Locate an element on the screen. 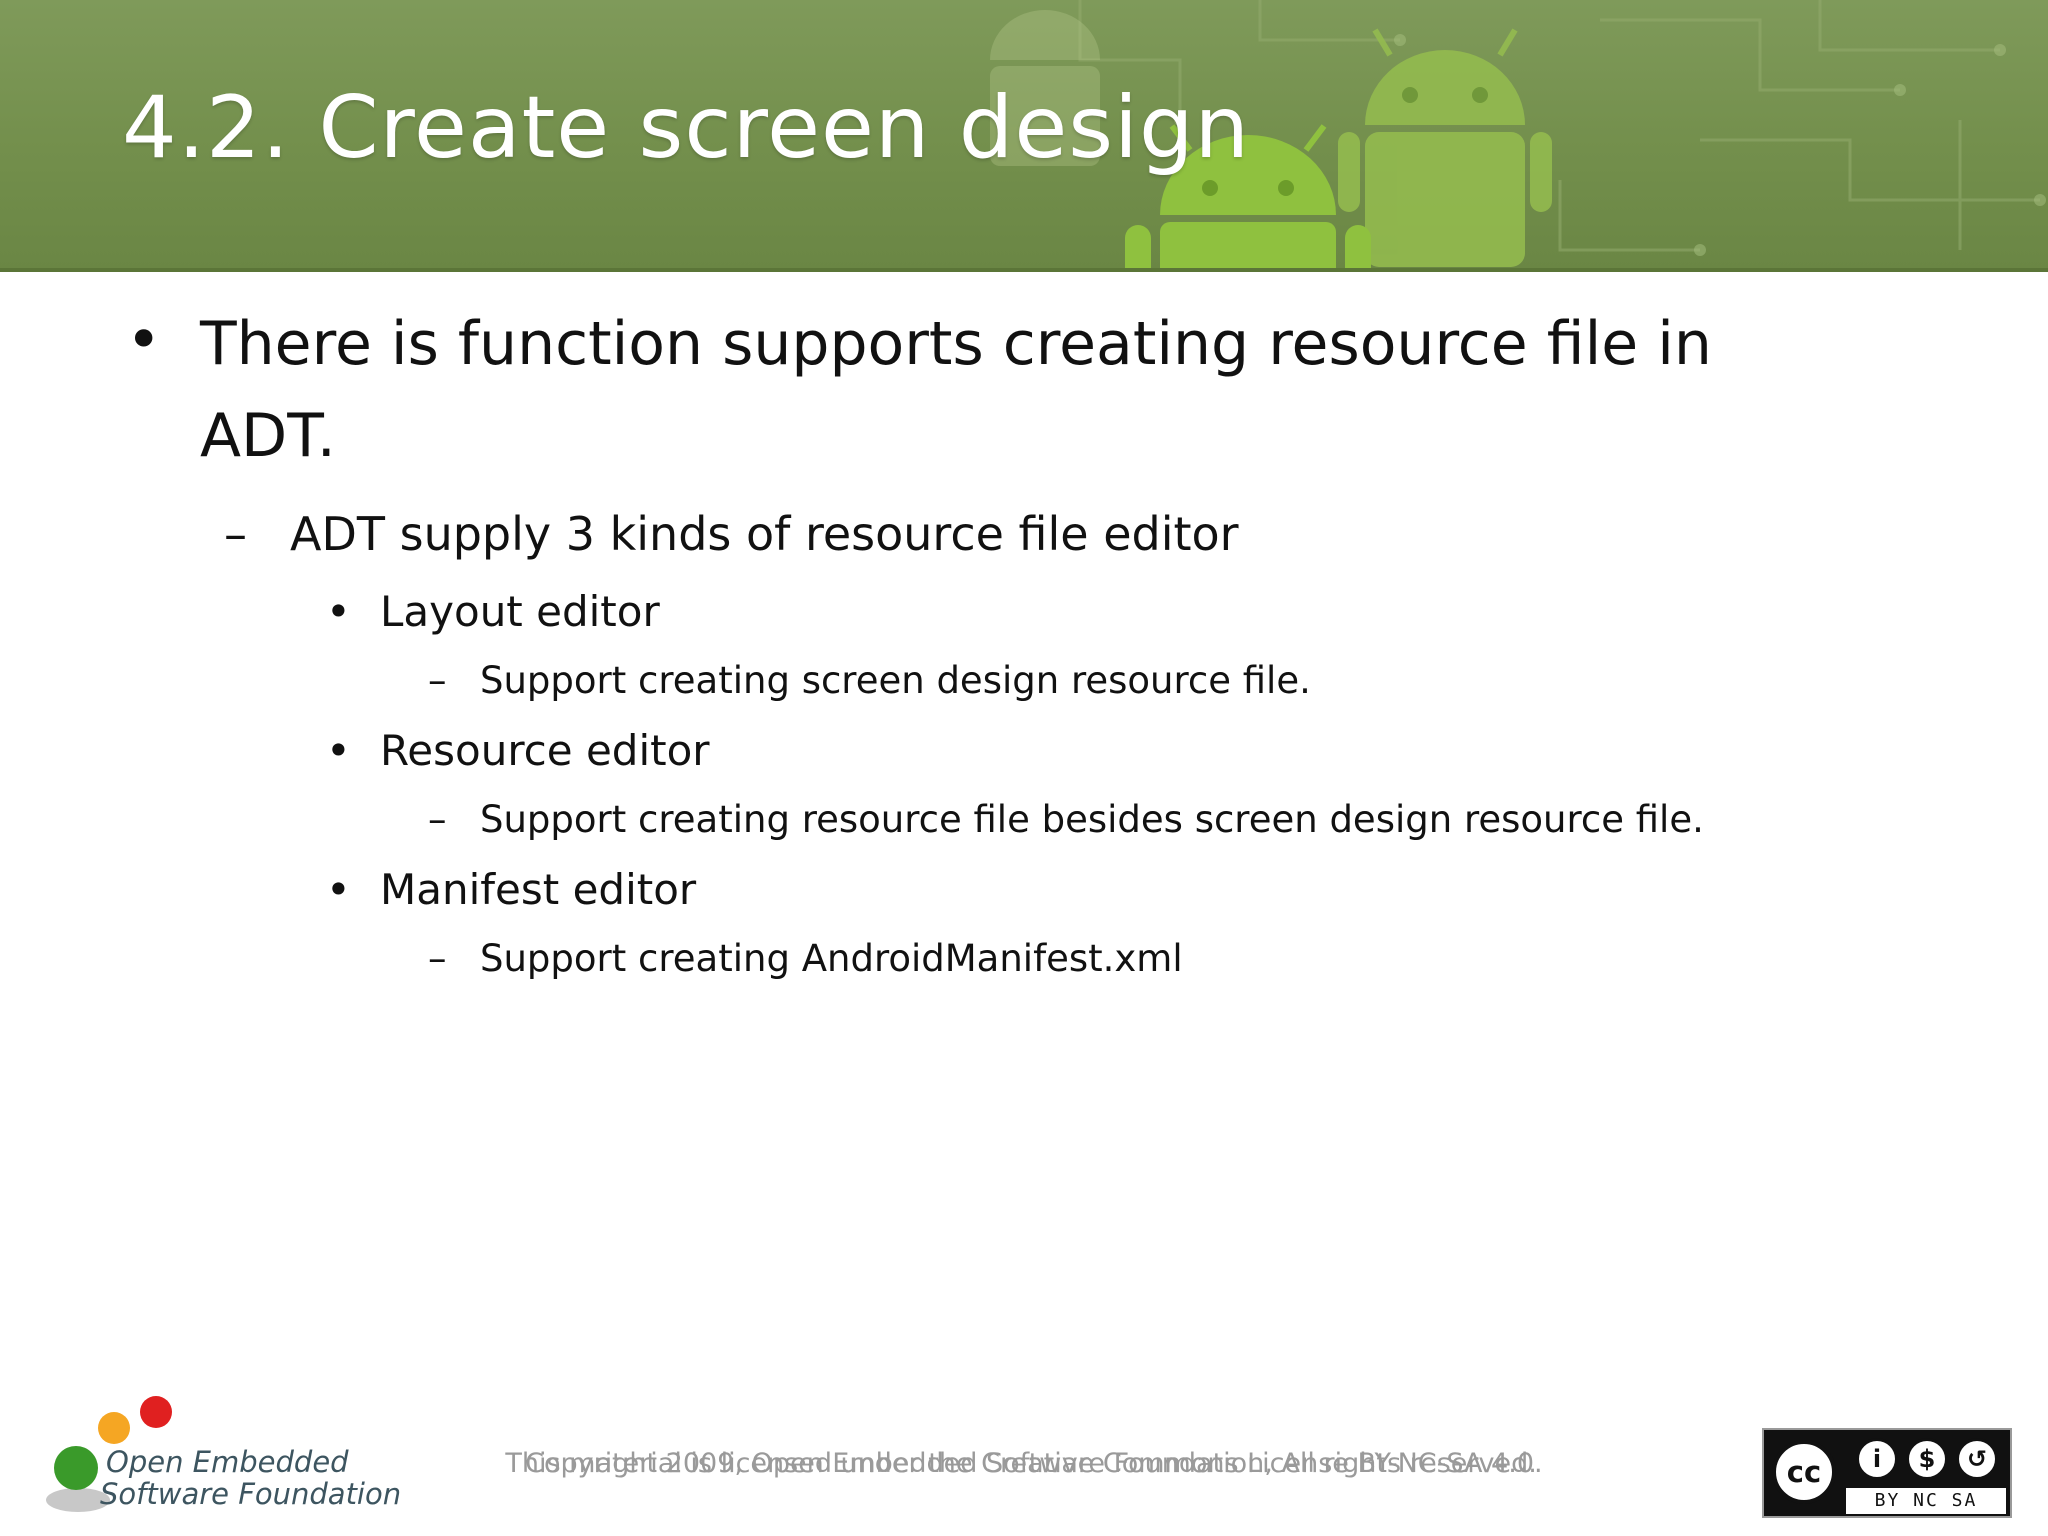  attribution-icon: i is located at coordinates (1877, 1459).